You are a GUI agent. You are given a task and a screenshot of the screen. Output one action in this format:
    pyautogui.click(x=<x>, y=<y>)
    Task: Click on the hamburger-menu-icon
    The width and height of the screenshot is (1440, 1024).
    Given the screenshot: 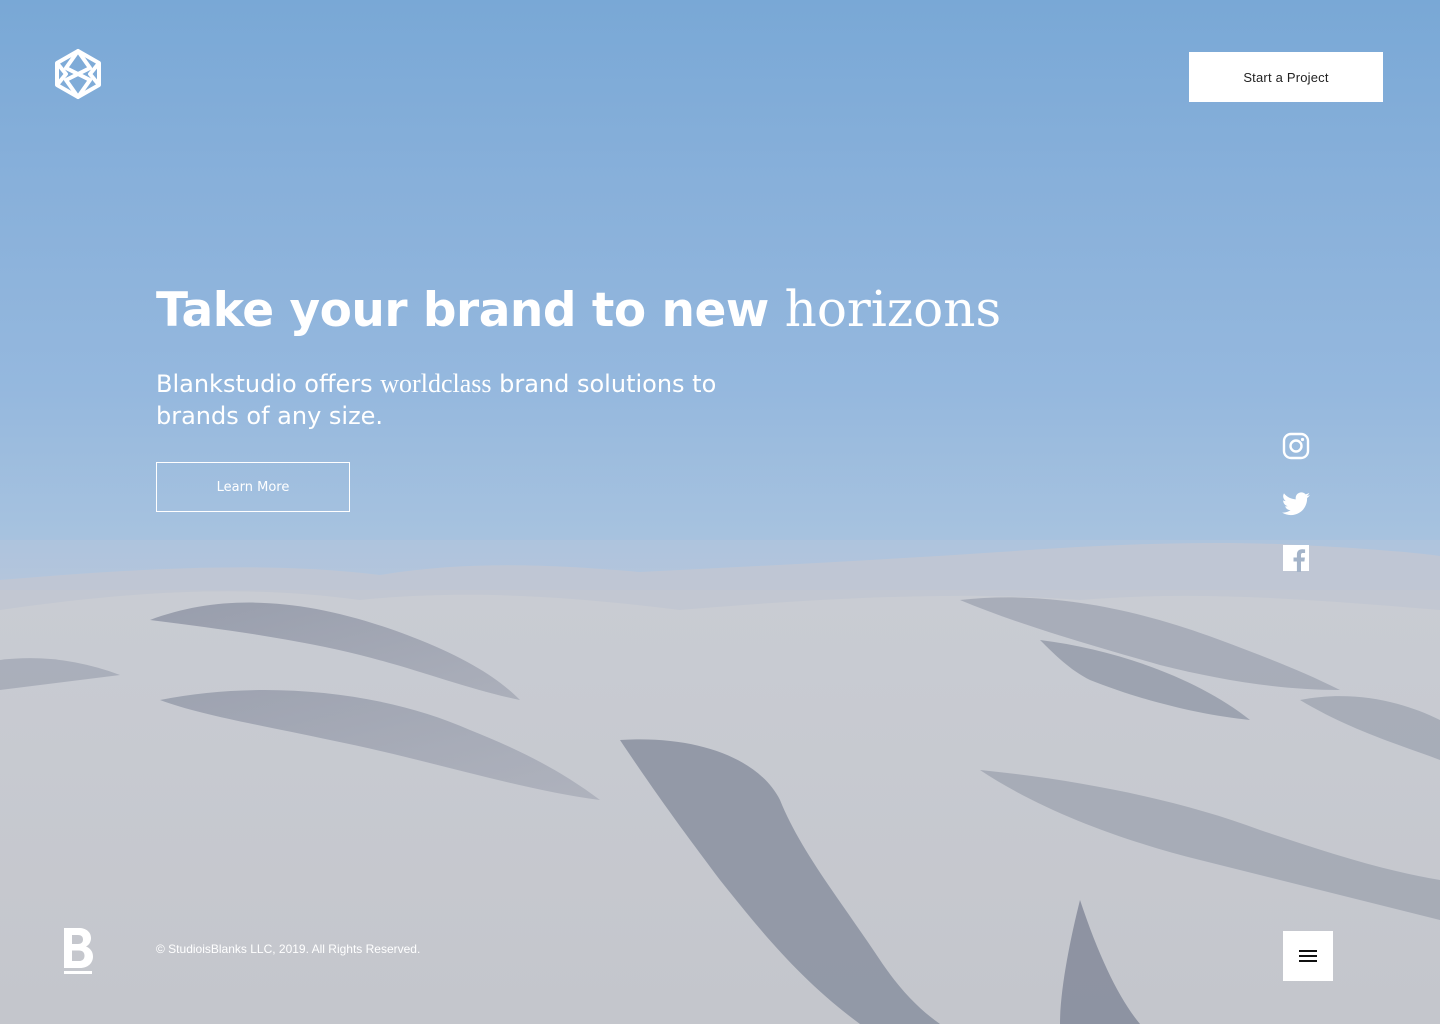 What is the action you would take?
    pyautogui.click(x=1308, y=956)
    